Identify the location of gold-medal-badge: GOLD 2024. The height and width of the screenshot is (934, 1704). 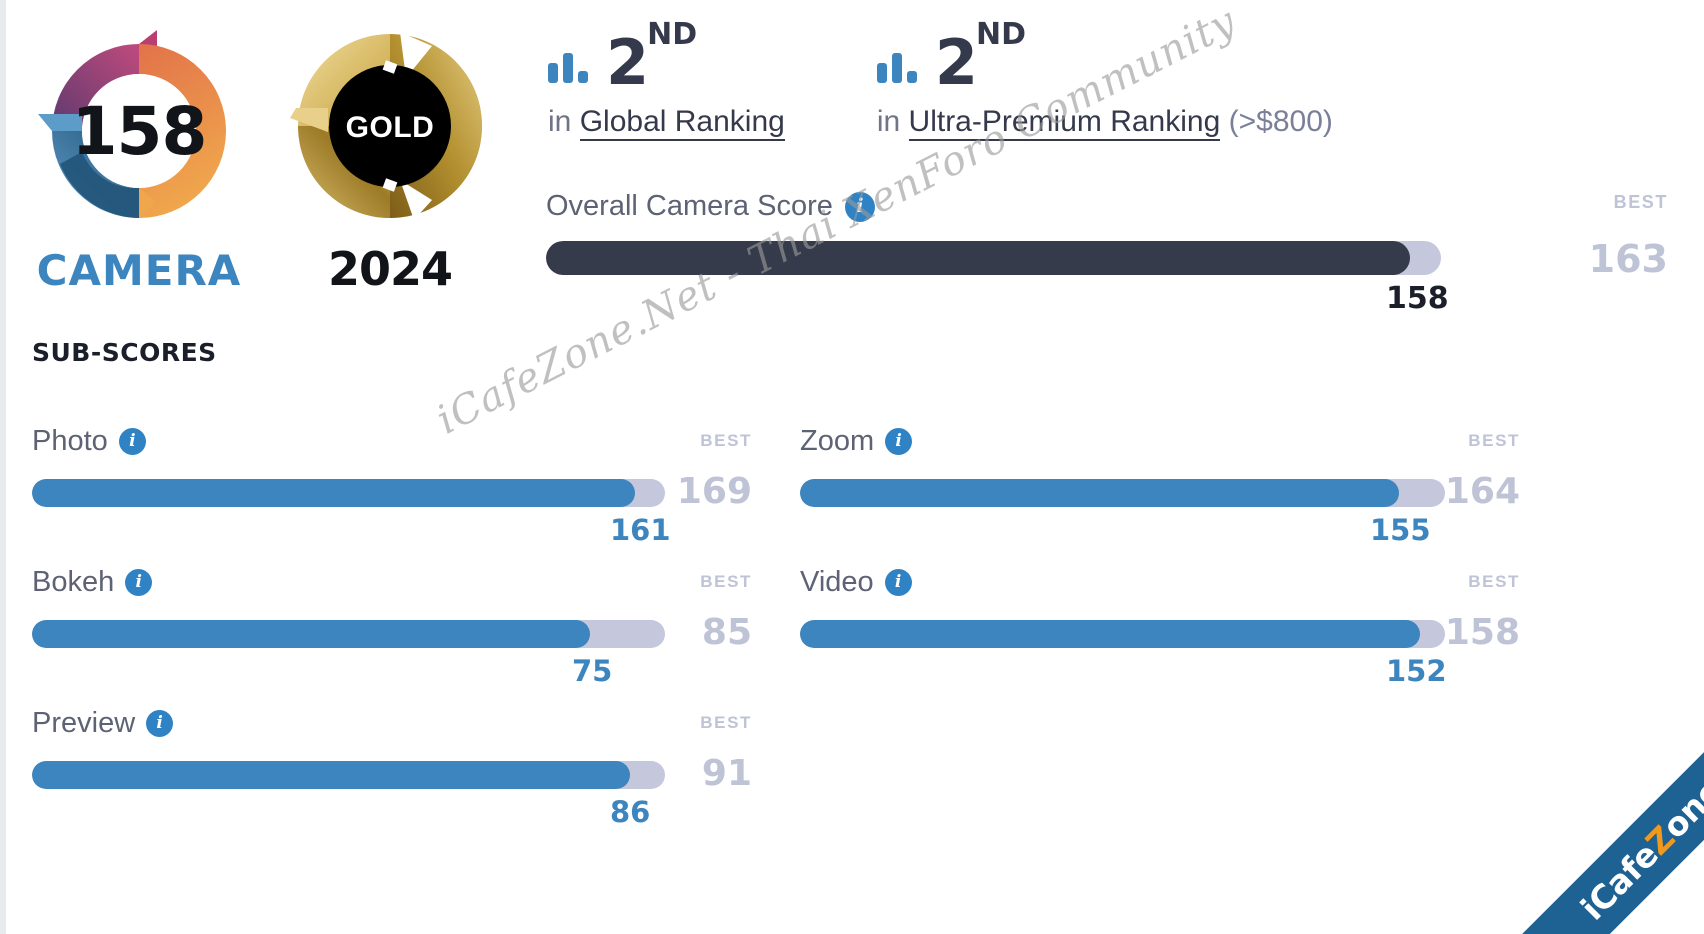
(390, 159).